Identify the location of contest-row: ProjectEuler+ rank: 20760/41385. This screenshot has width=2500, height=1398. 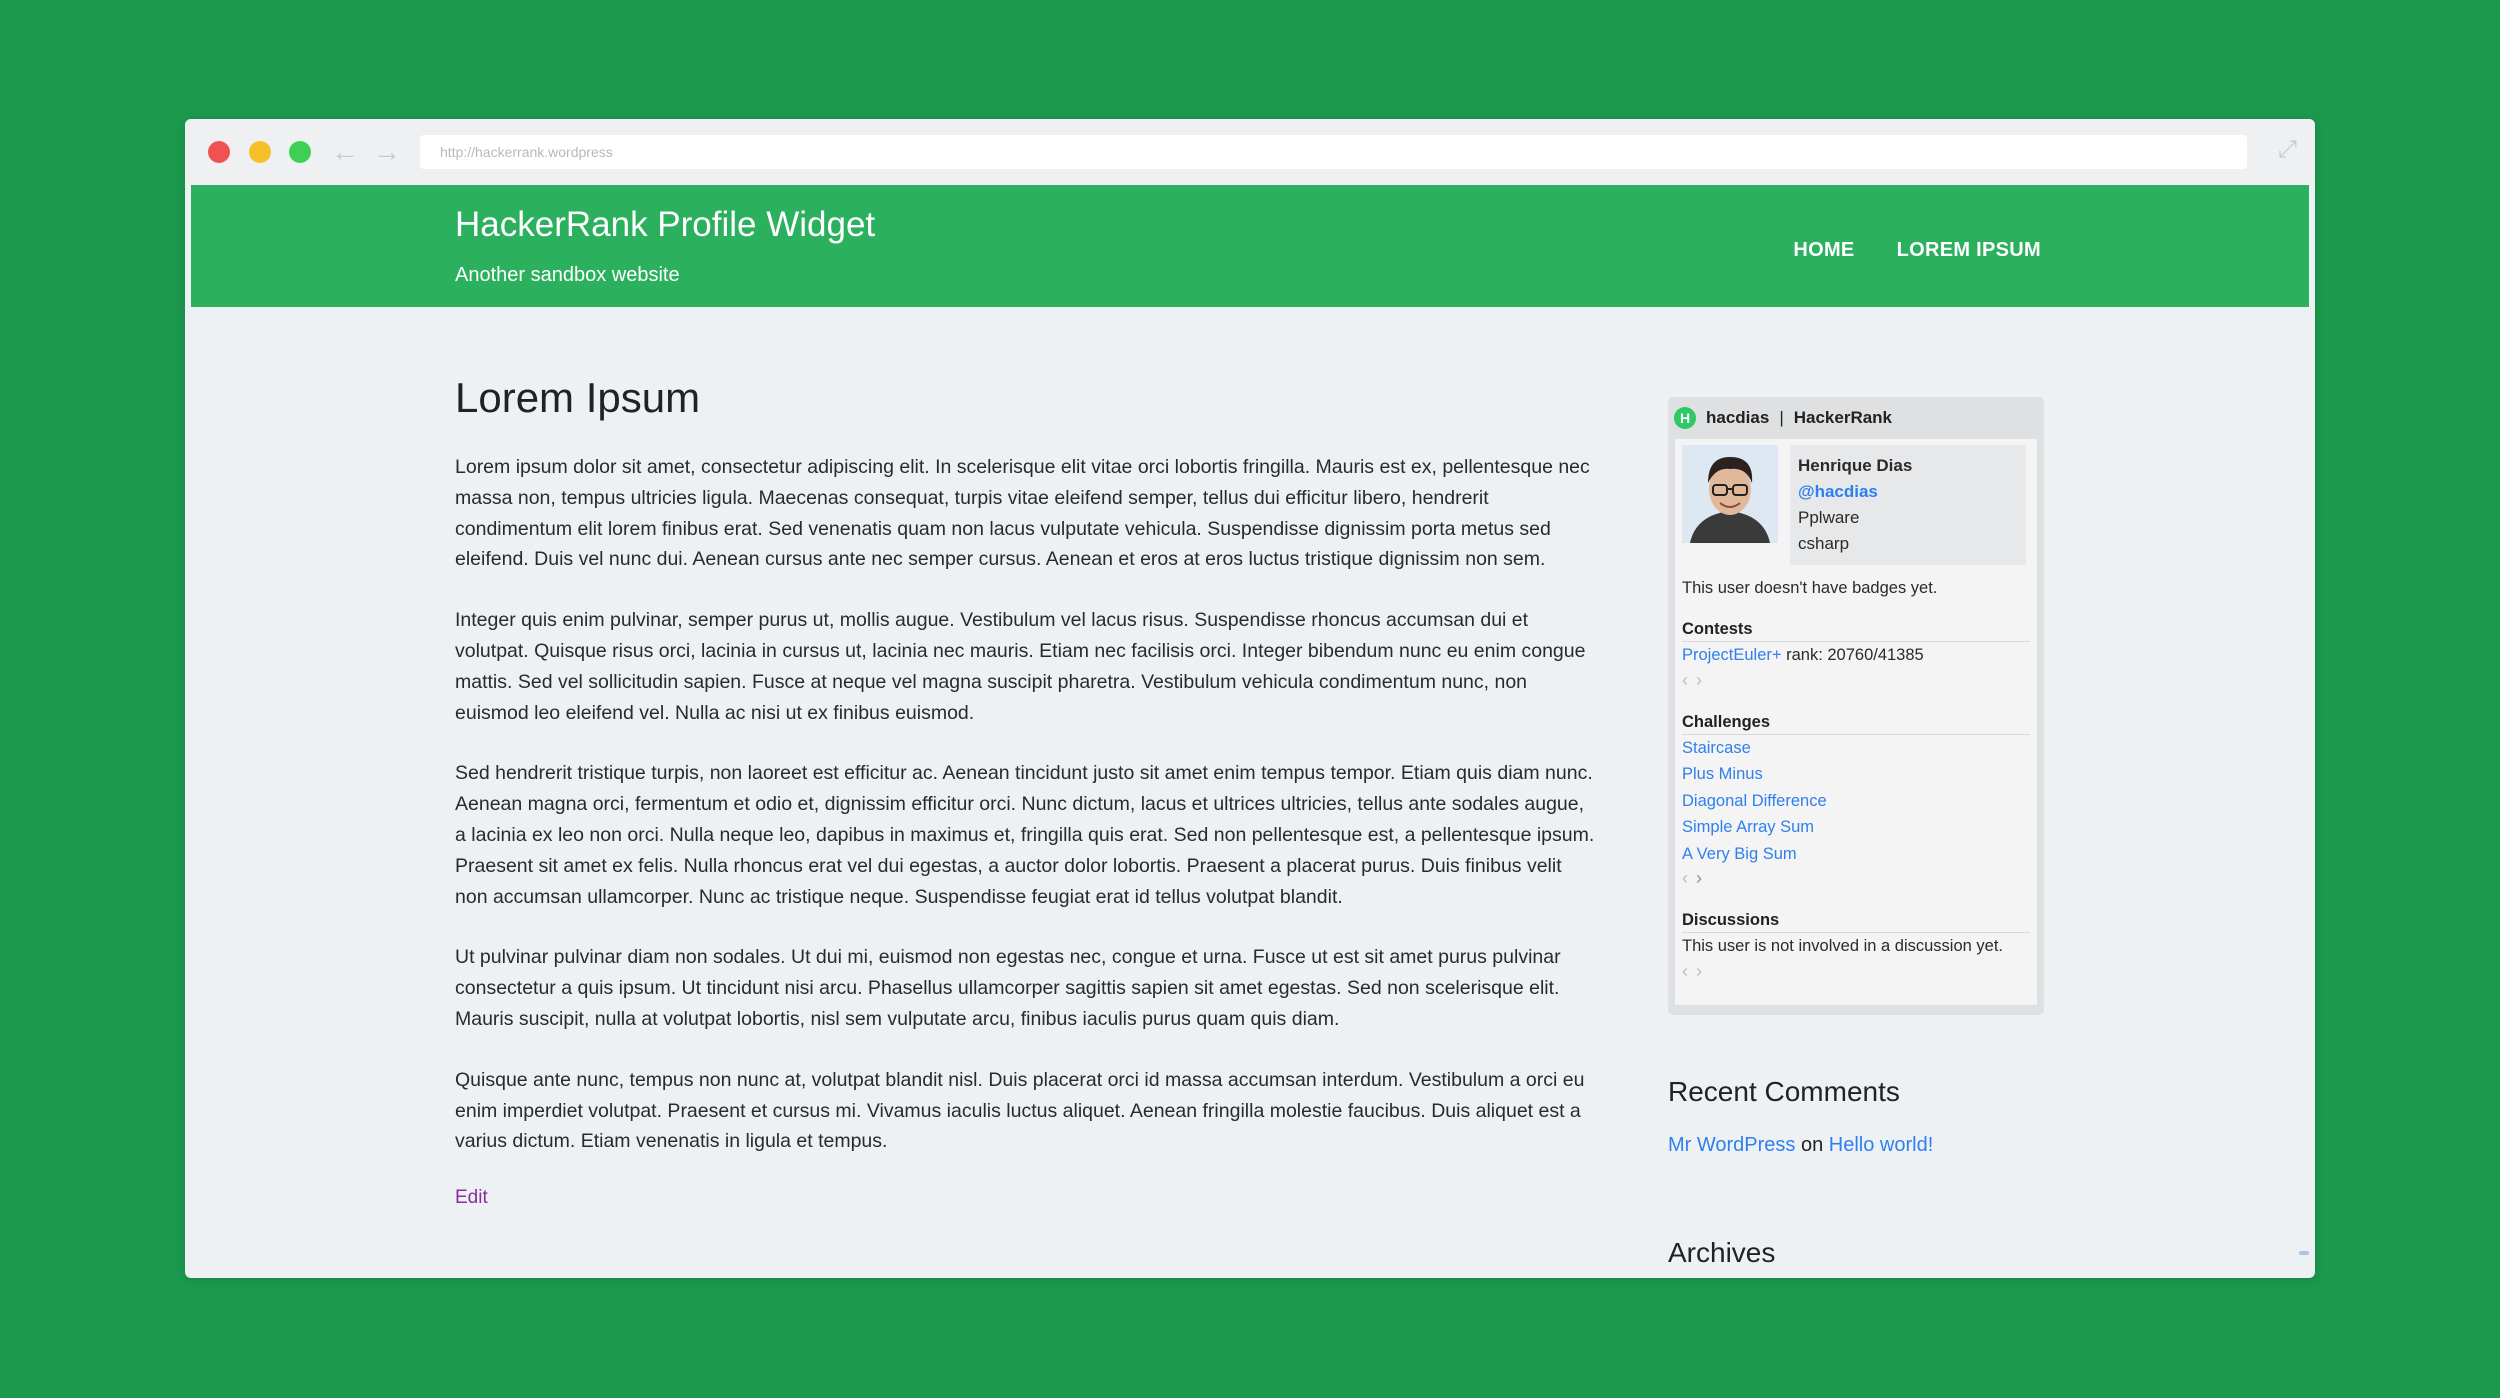
(1856, 655).